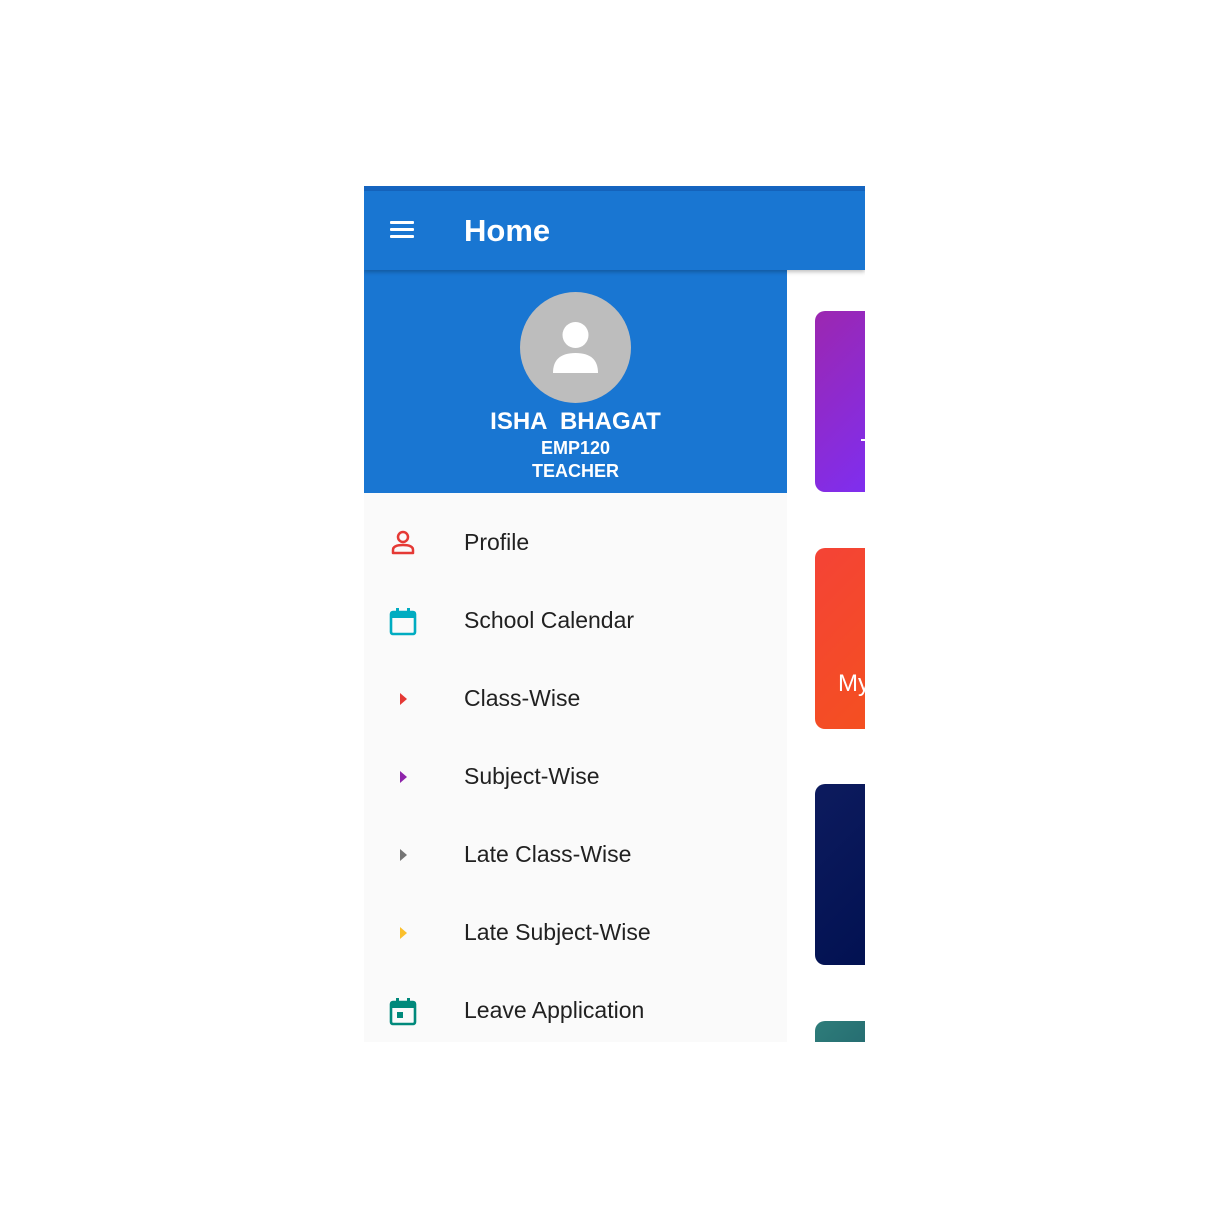 The width and height of the screenshot is (1229, 1229). Describe the element at coordinates (575, 448) in the screenshot. I see `user-id: EMP120` at that location.